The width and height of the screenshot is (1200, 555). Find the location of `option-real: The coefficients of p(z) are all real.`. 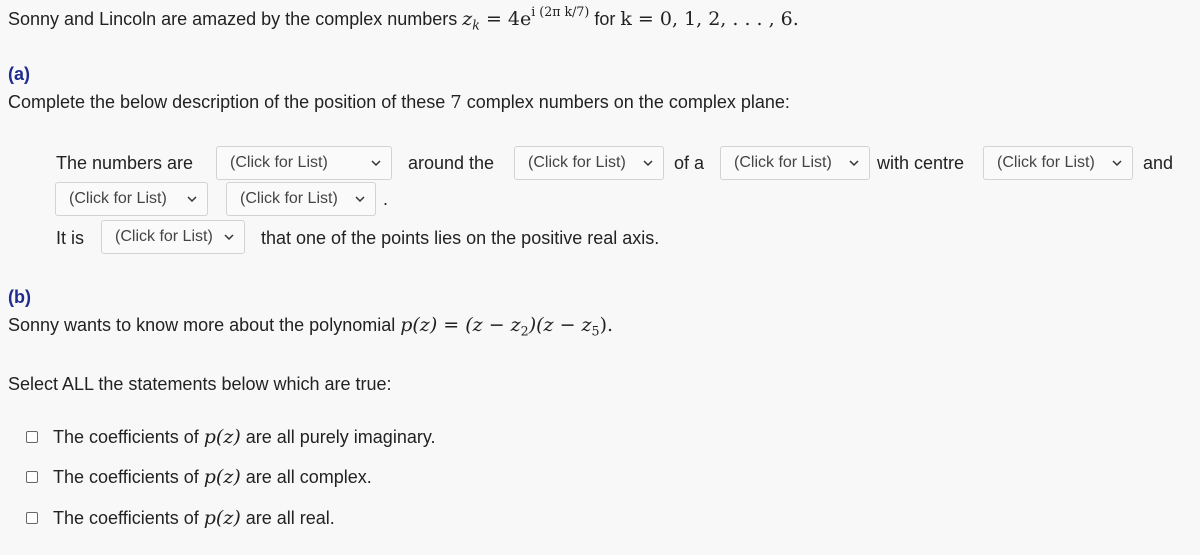

option-real: The coefficients of p(z) are all real. is located at coordinates (256, 519).